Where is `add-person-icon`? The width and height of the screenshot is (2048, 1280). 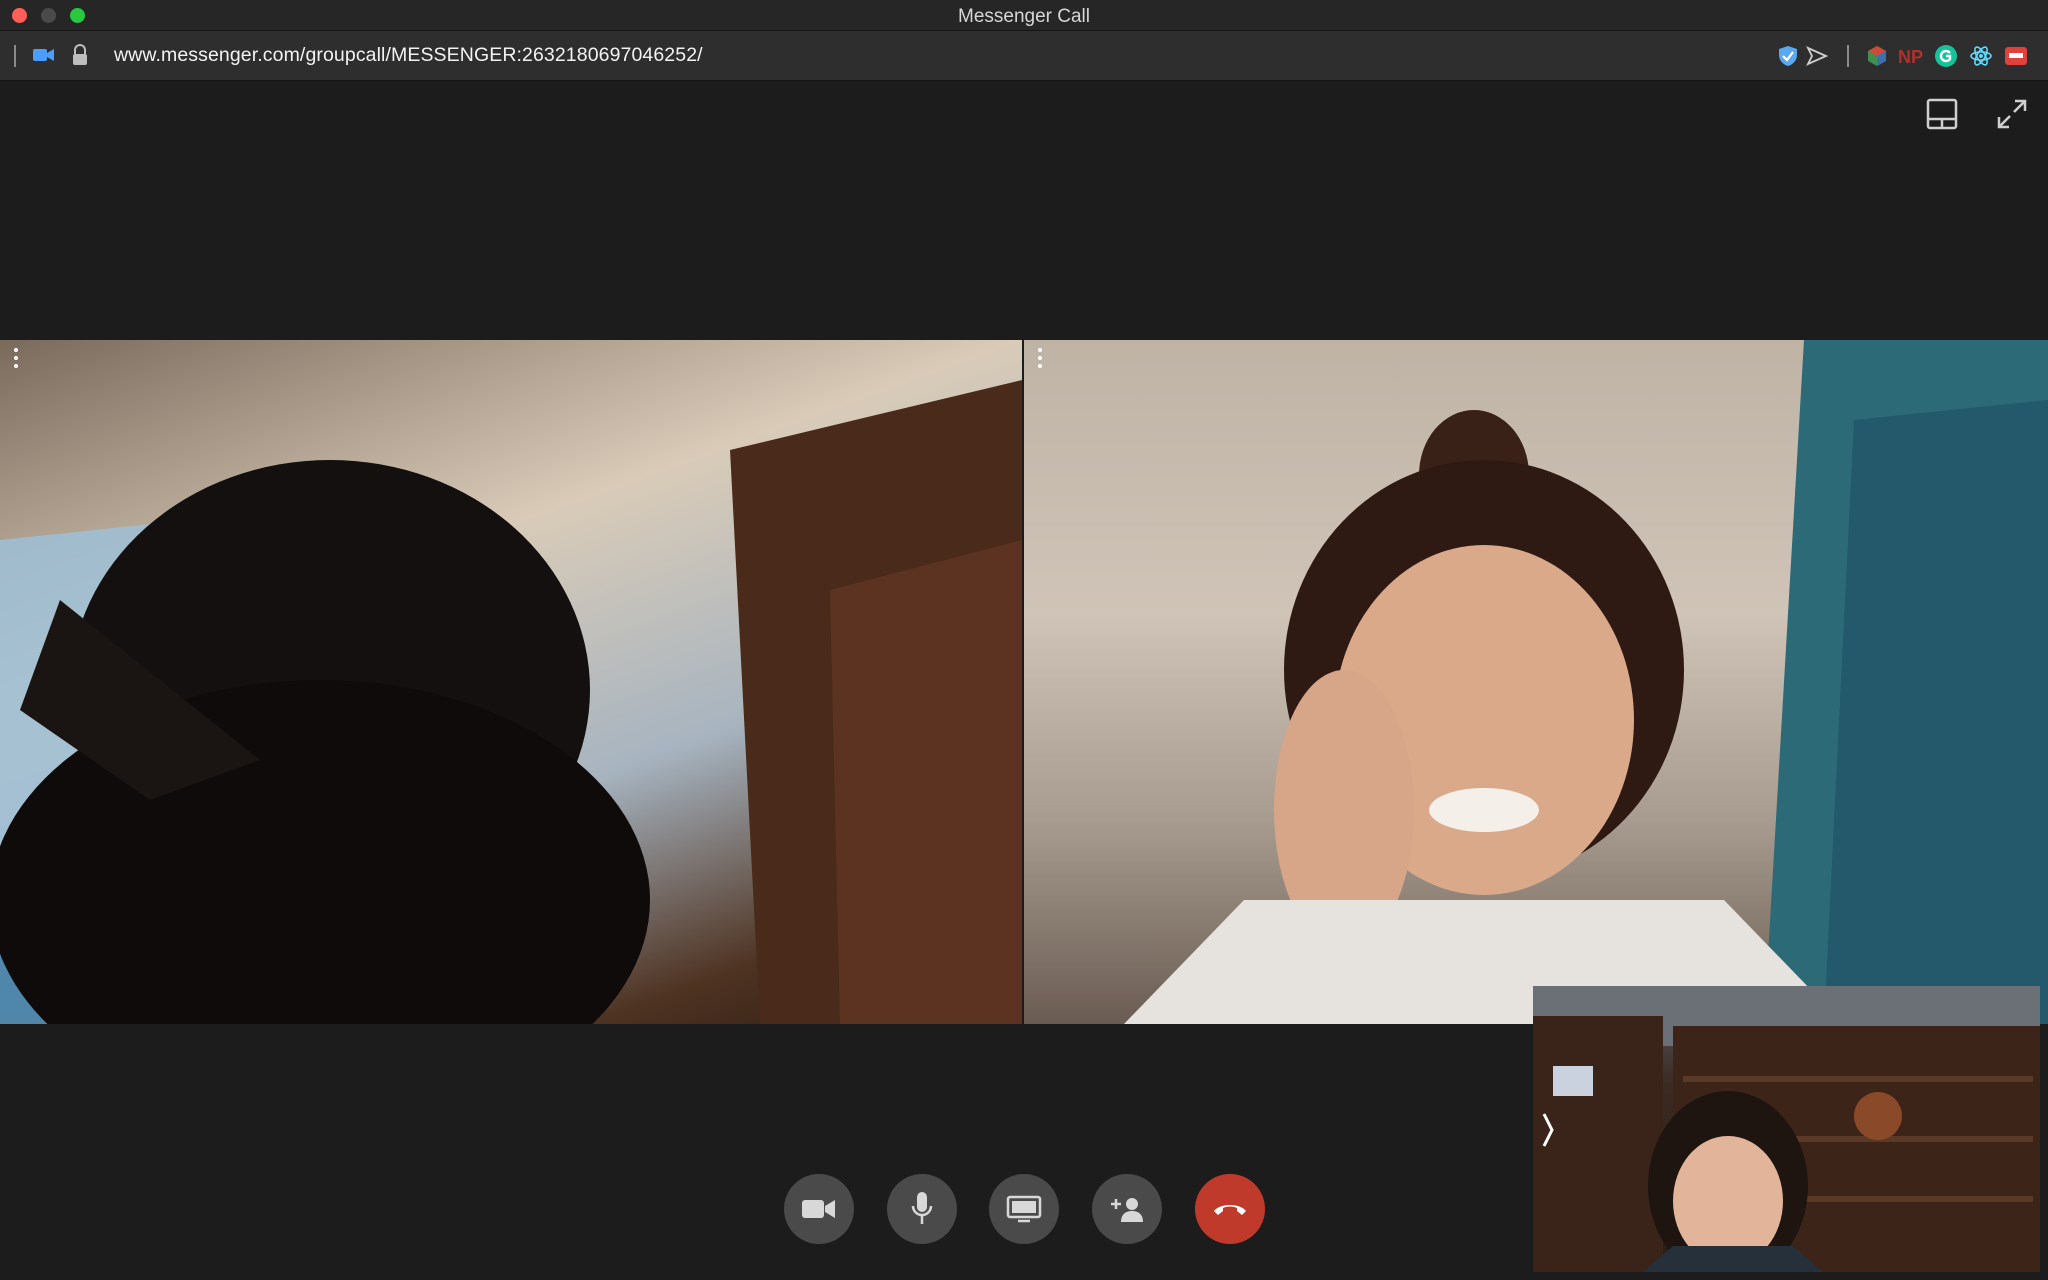
add-person-icon is located at coordinates (1127, 1210).